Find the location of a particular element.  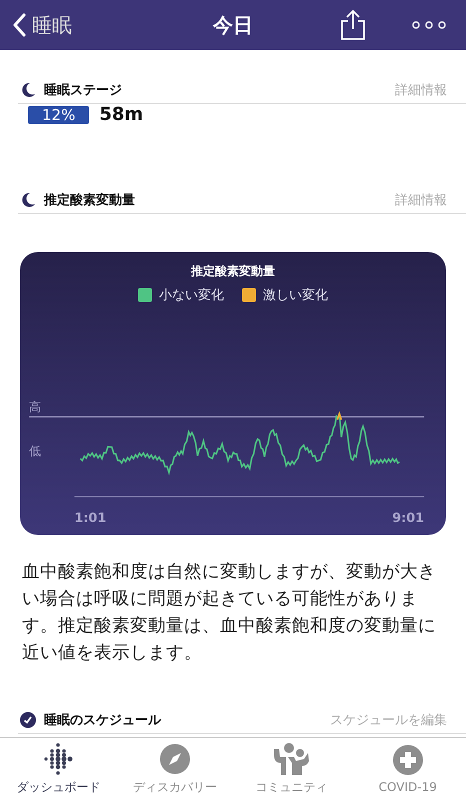

chart-title: 推定酸素変動量 is located at coordinates (233, 271).